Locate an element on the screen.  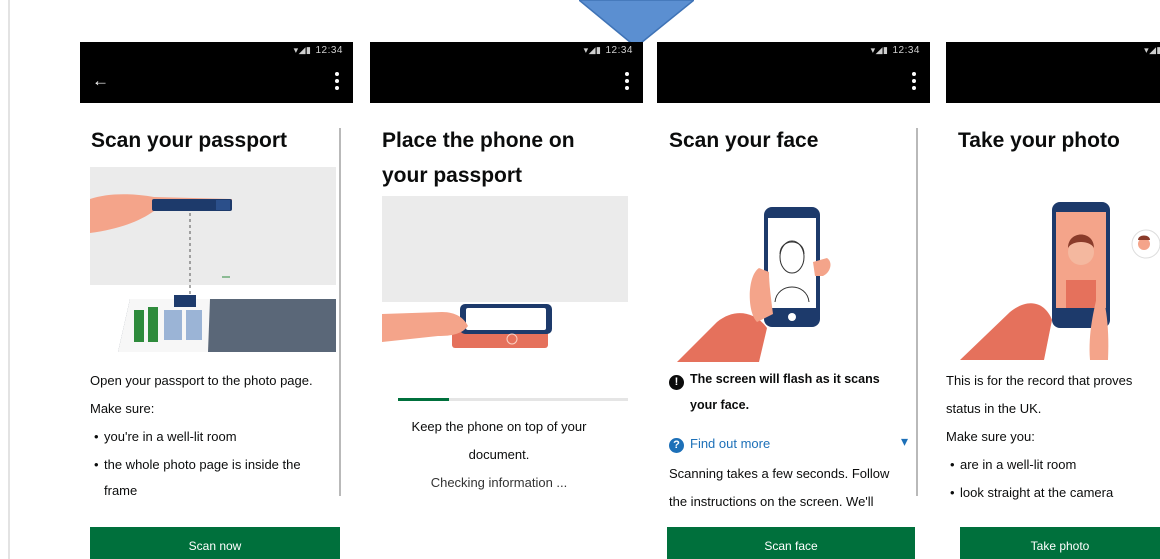
take-photo-button: Take photo is located at coordinates (1060, 543).